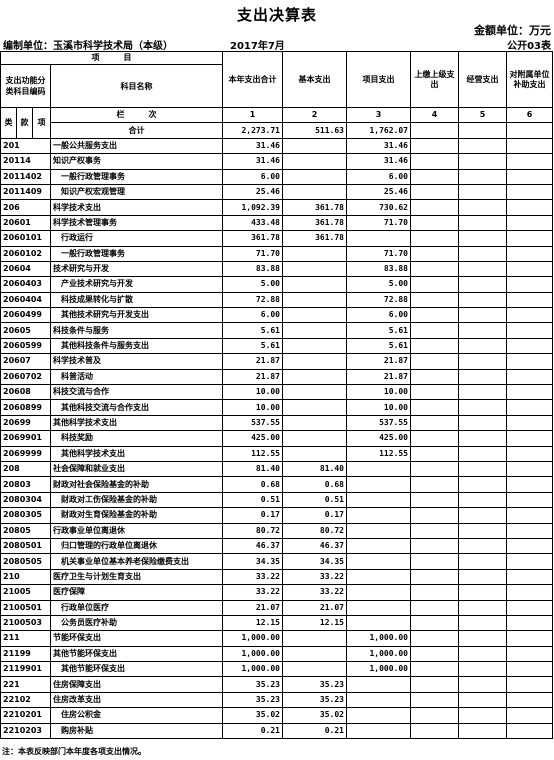 The height and width of the screenshot is (760, 554). I want to click on row-name: 其他科技条件与服务支出, so click(136, 346).